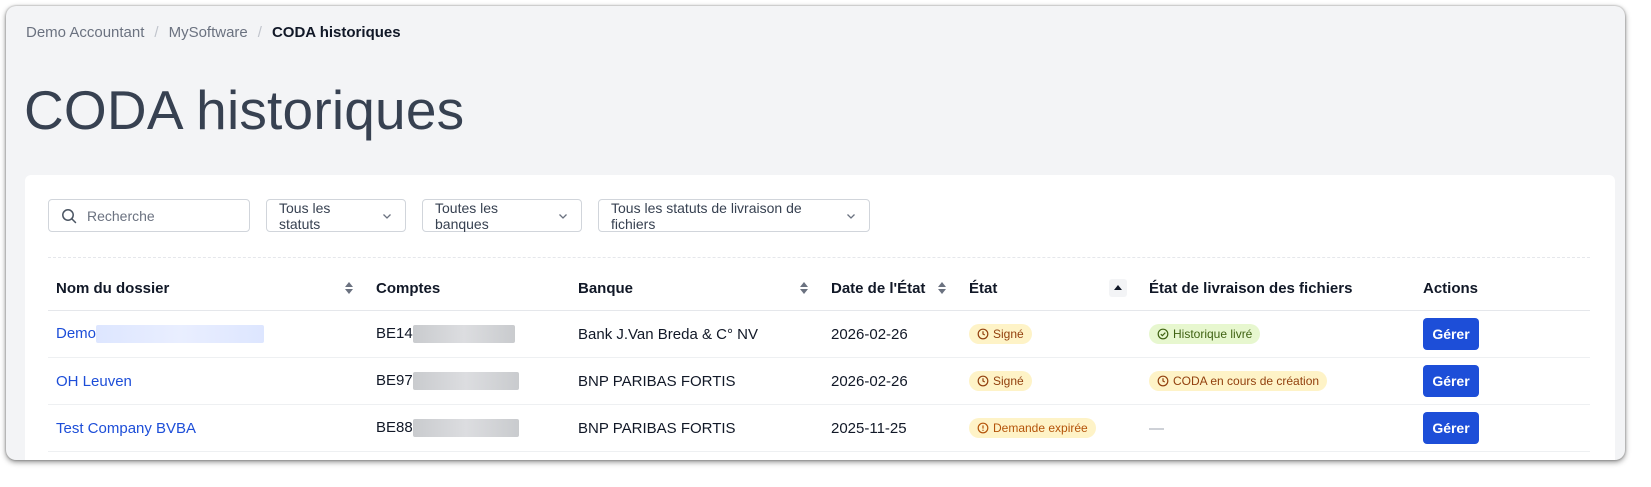 This screenshot has width=1651, height=487. I want to click on search-input, so click(162, 215).